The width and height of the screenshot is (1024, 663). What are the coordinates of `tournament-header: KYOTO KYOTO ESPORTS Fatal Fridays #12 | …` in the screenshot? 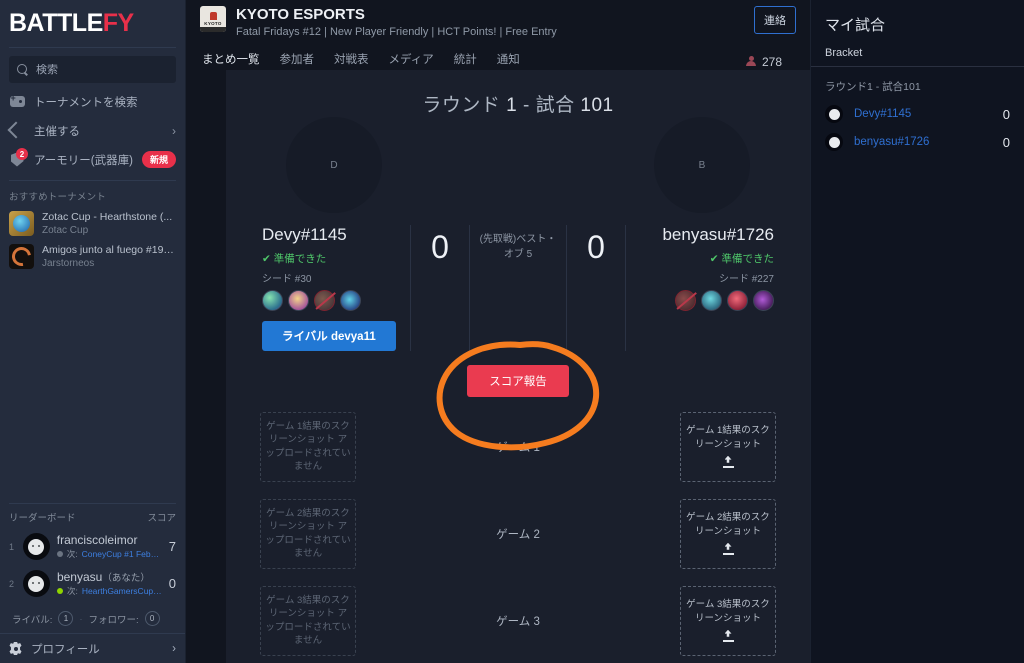 It's located at (498, 36).